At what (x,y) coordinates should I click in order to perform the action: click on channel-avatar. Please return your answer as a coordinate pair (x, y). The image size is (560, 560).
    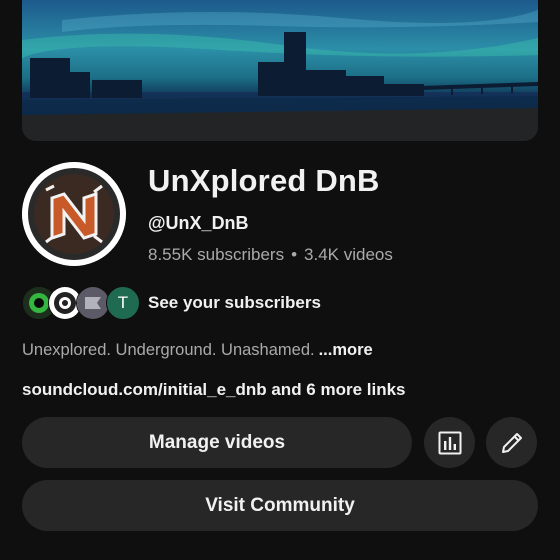
    Looking at the image, I should click on (74, 214).